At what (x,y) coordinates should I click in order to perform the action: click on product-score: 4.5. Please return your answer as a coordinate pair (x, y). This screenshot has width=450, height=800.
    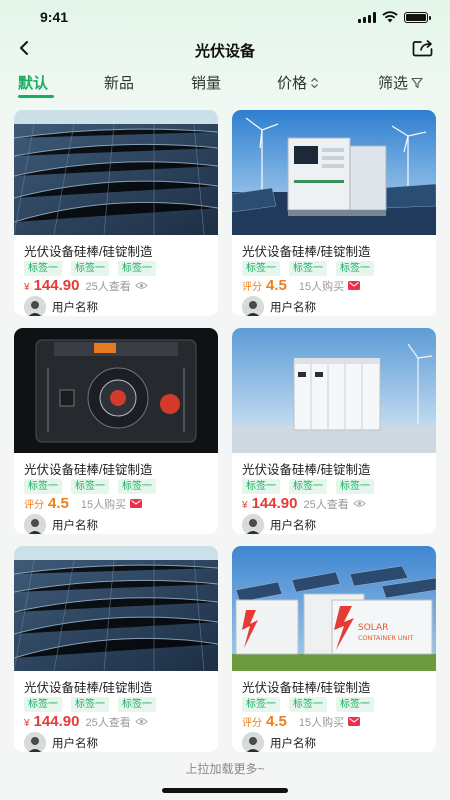
    Looking at the image, I should click on (58, 503).